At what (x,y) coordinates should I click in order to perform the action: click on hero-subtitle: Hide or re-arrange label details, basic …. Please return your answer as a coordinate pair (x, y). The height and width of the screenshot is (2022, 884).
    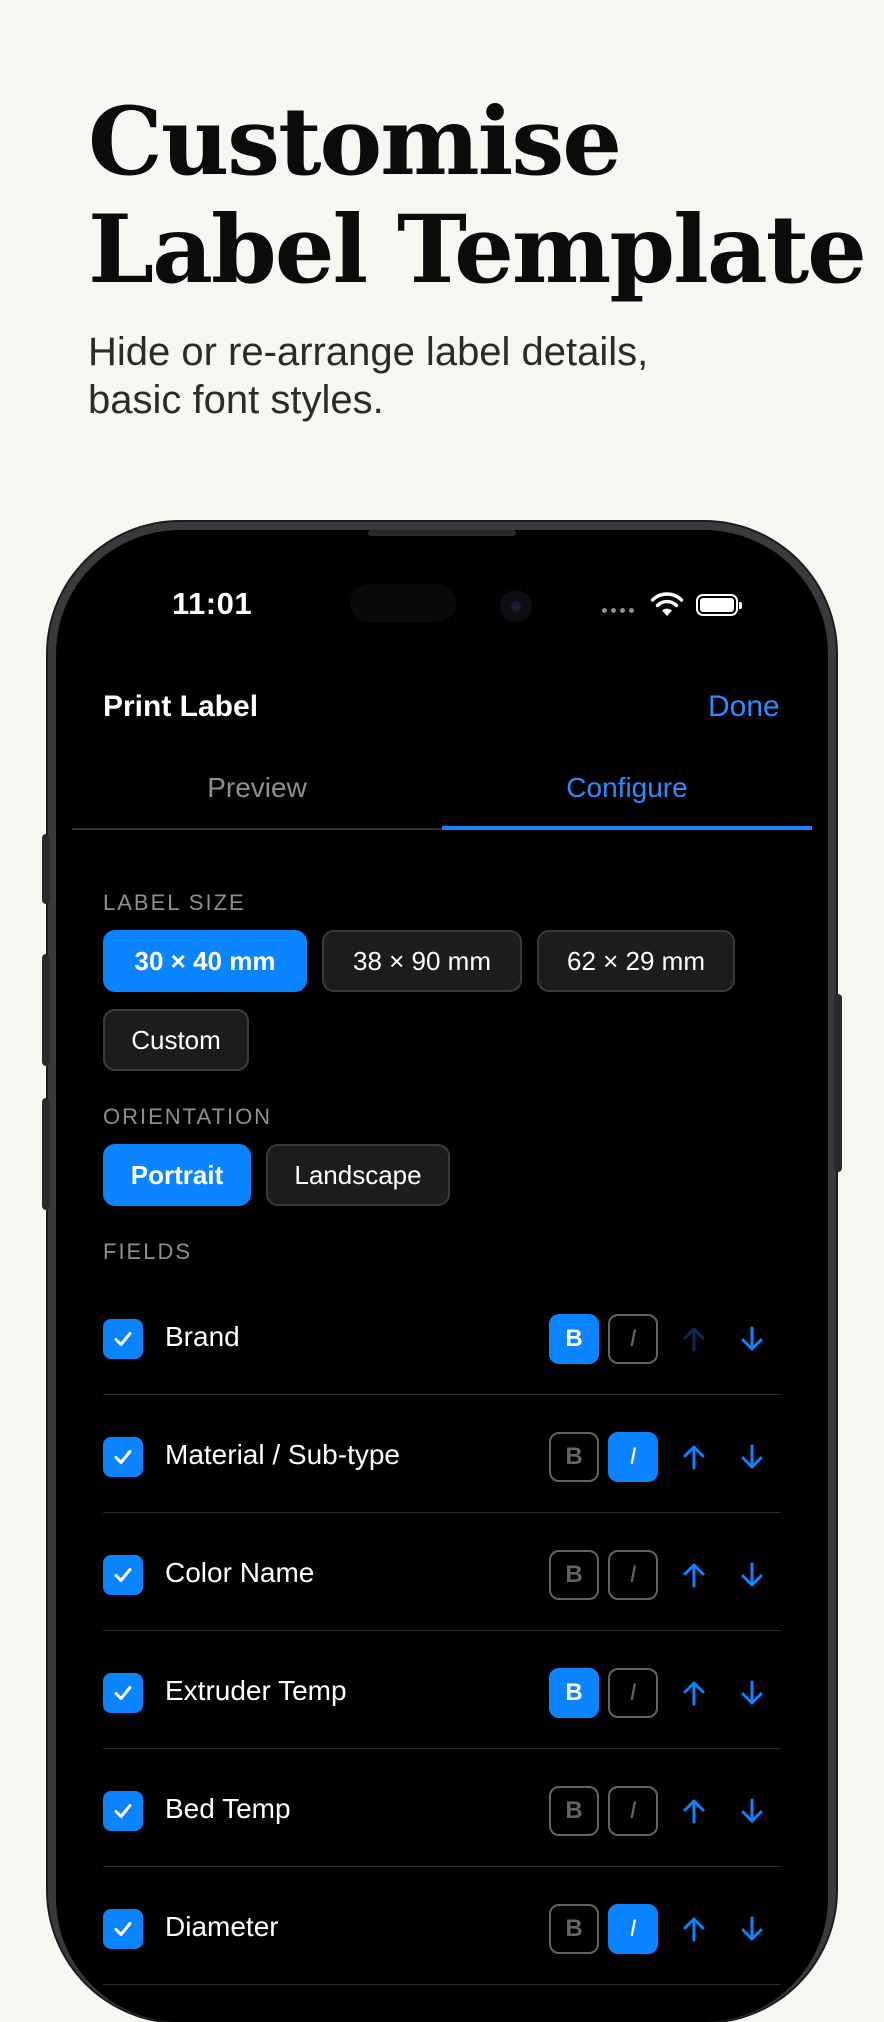
    Looking at the image, I should click on (448, 376).